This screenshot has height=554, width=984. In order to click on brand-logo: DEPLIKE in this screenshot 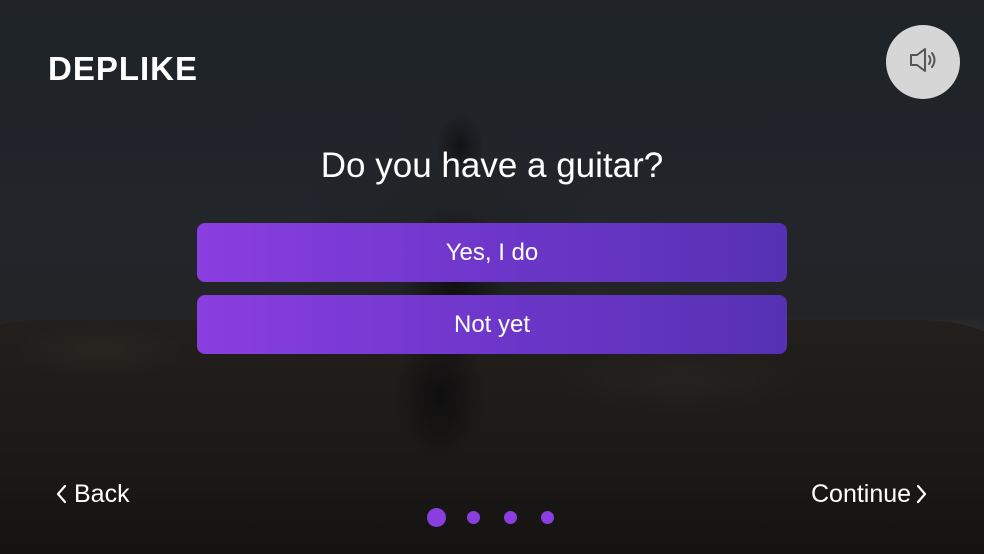, I will do `click(123, 68)`.